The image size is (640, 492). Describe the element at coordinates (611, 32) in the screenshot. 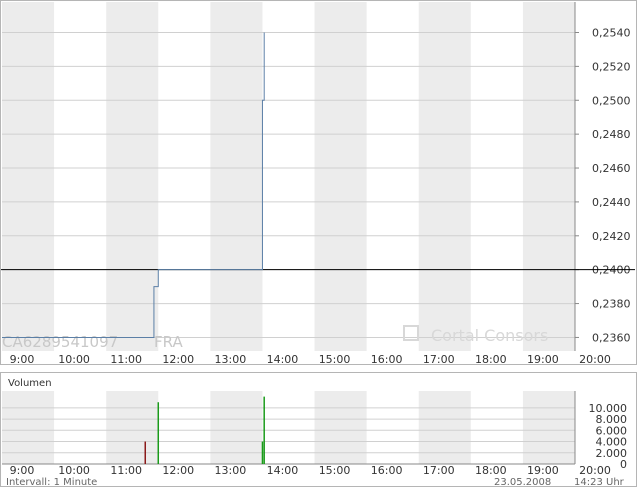

I see `y-tick-label: 0,2540` at that location.